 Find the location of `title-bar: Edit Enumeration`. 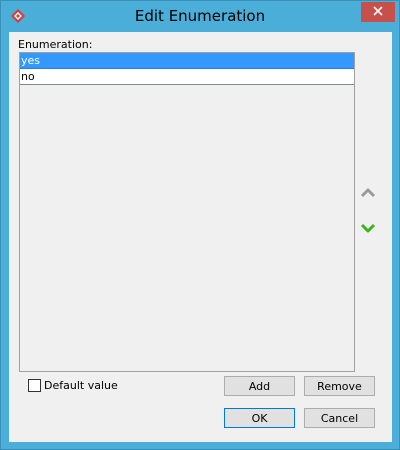

title-bar: Edit Enumeration is located at coordinates (200, 16).